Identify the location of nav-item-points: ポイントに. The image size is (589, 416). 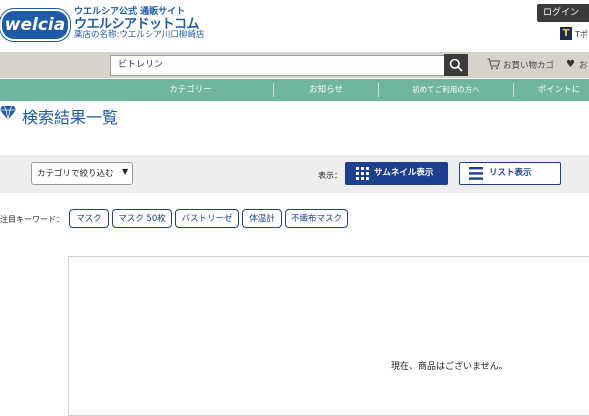
(551, 90).